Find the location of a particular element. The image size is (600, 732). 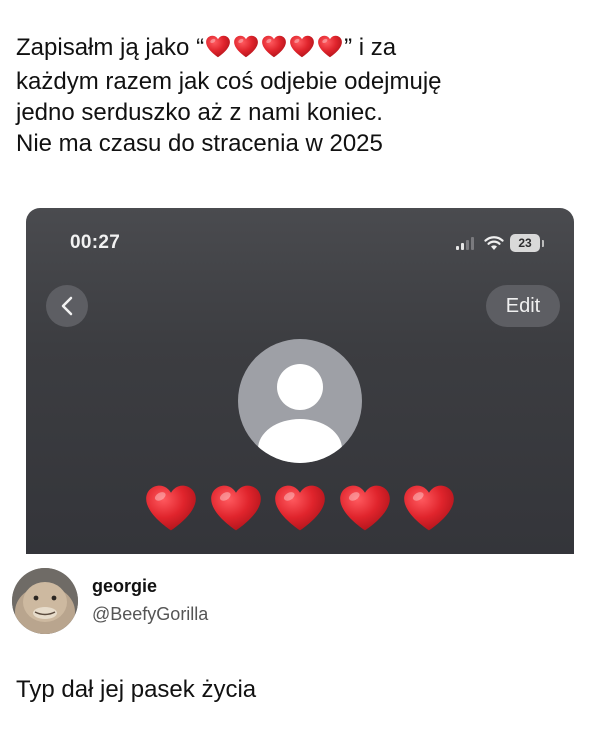

inline-hearts is located at coordinates (274, 50).